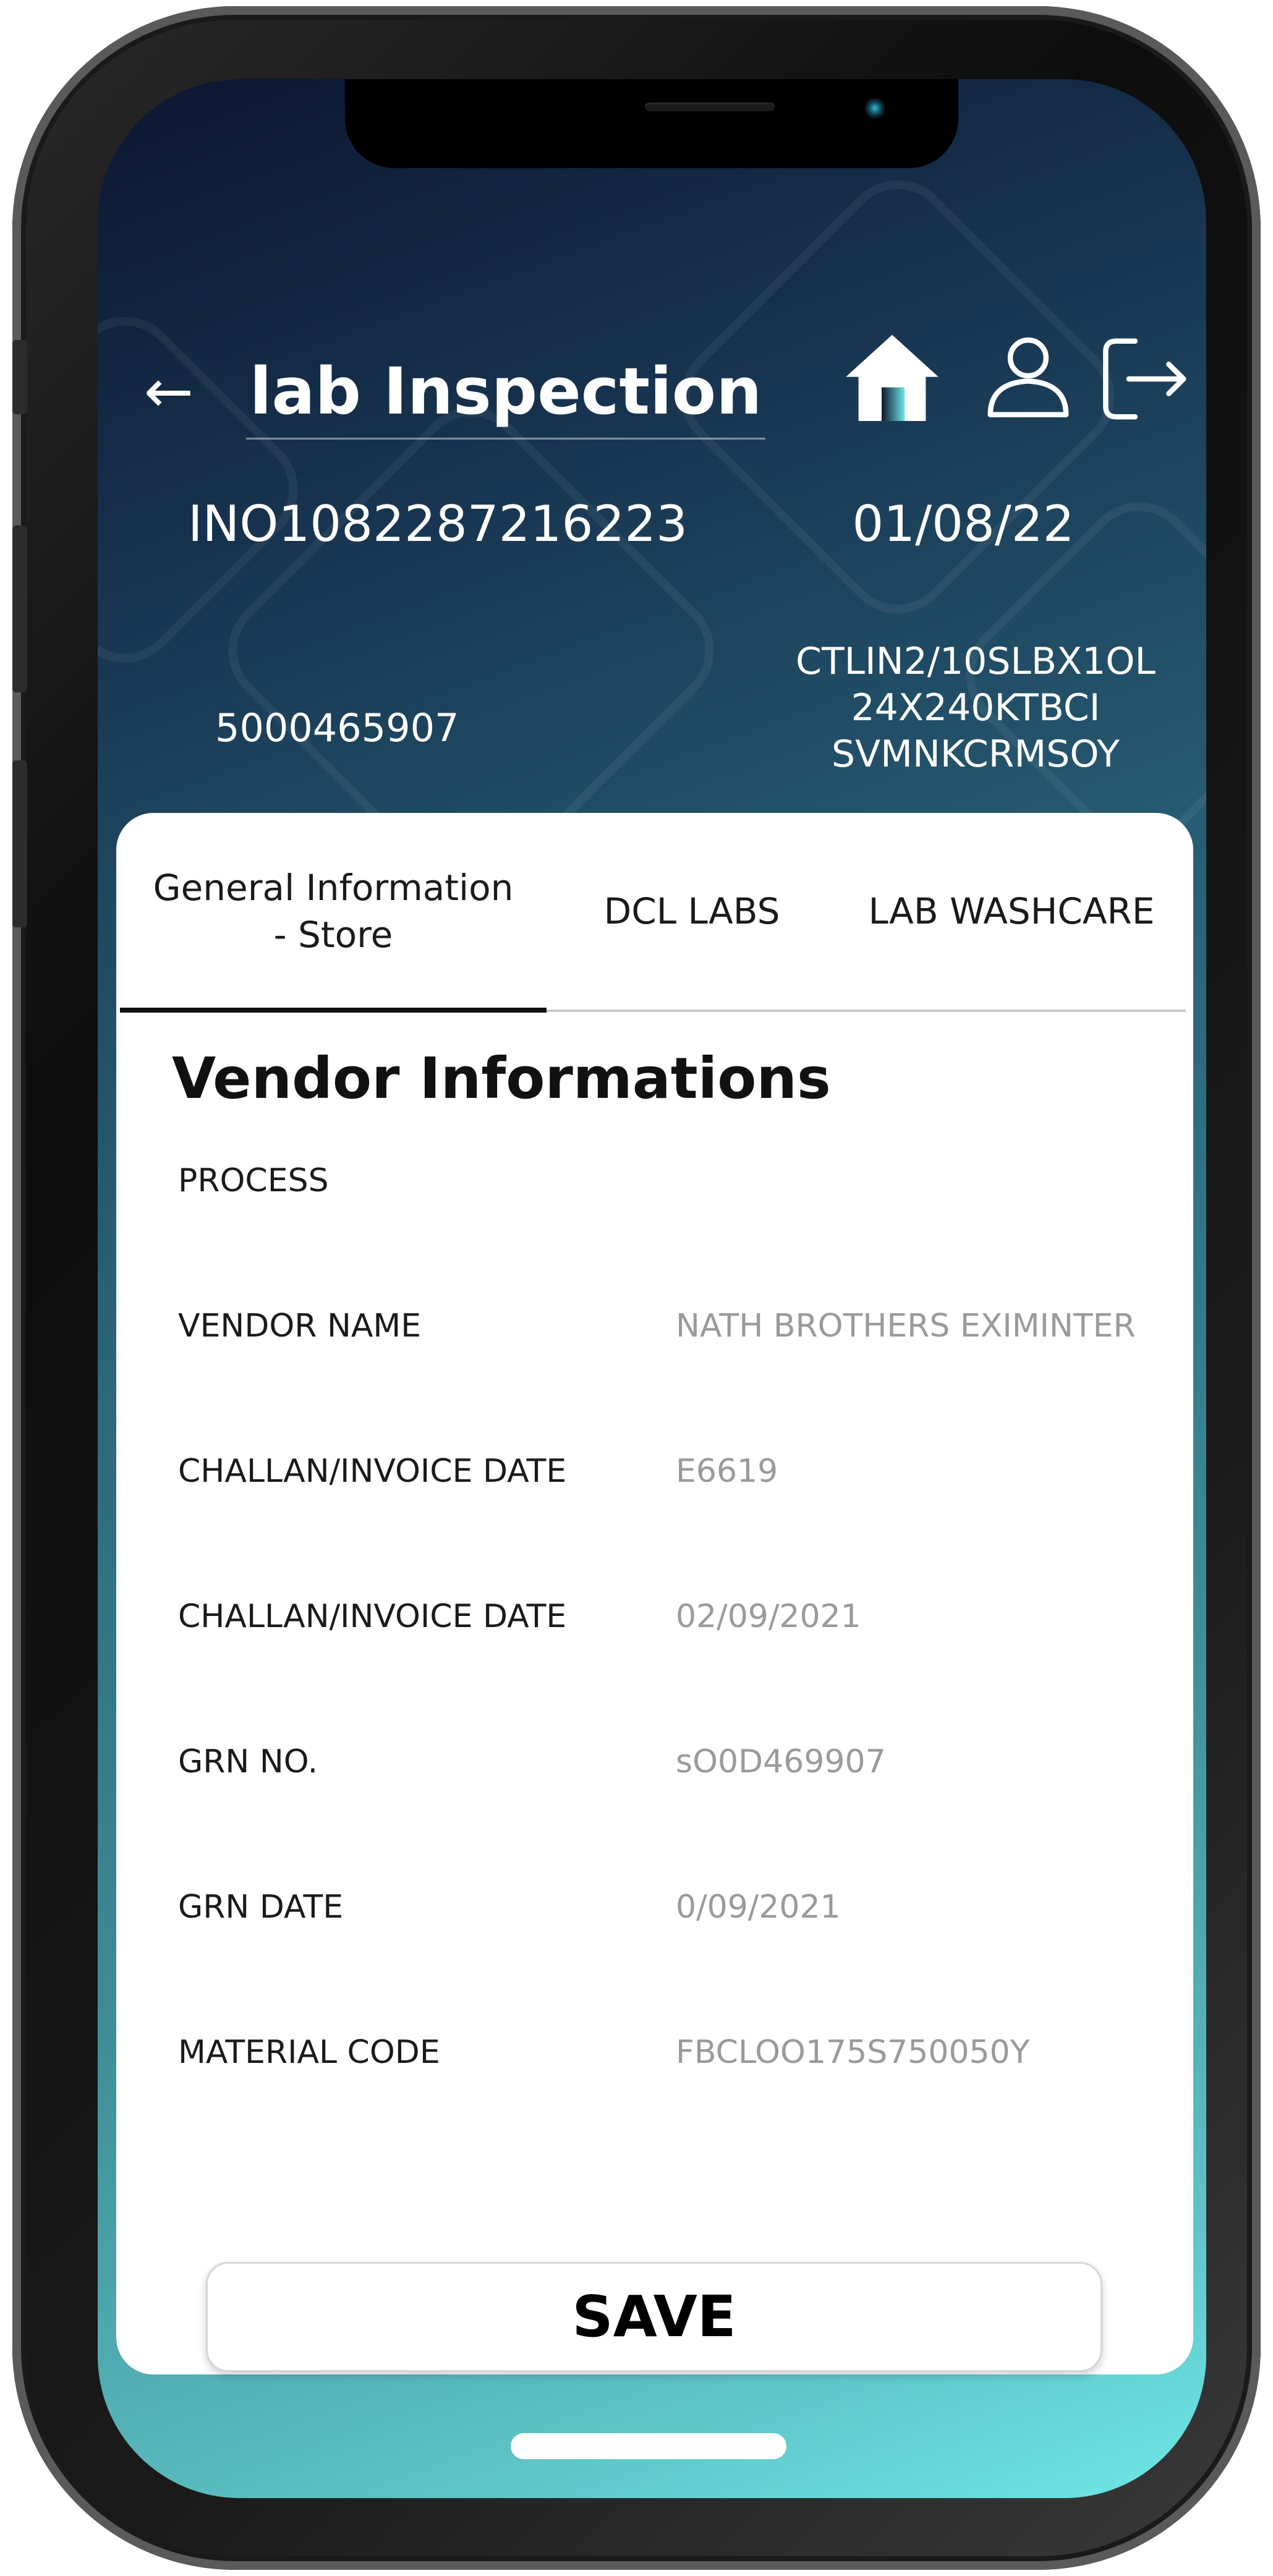 The height and width of the screenshot is (2576, 1273). Describe the element at coordinates (906, 1326) in the screenshot. I see `field-value: NATH BROTHERS EXIMINTER` at that location.